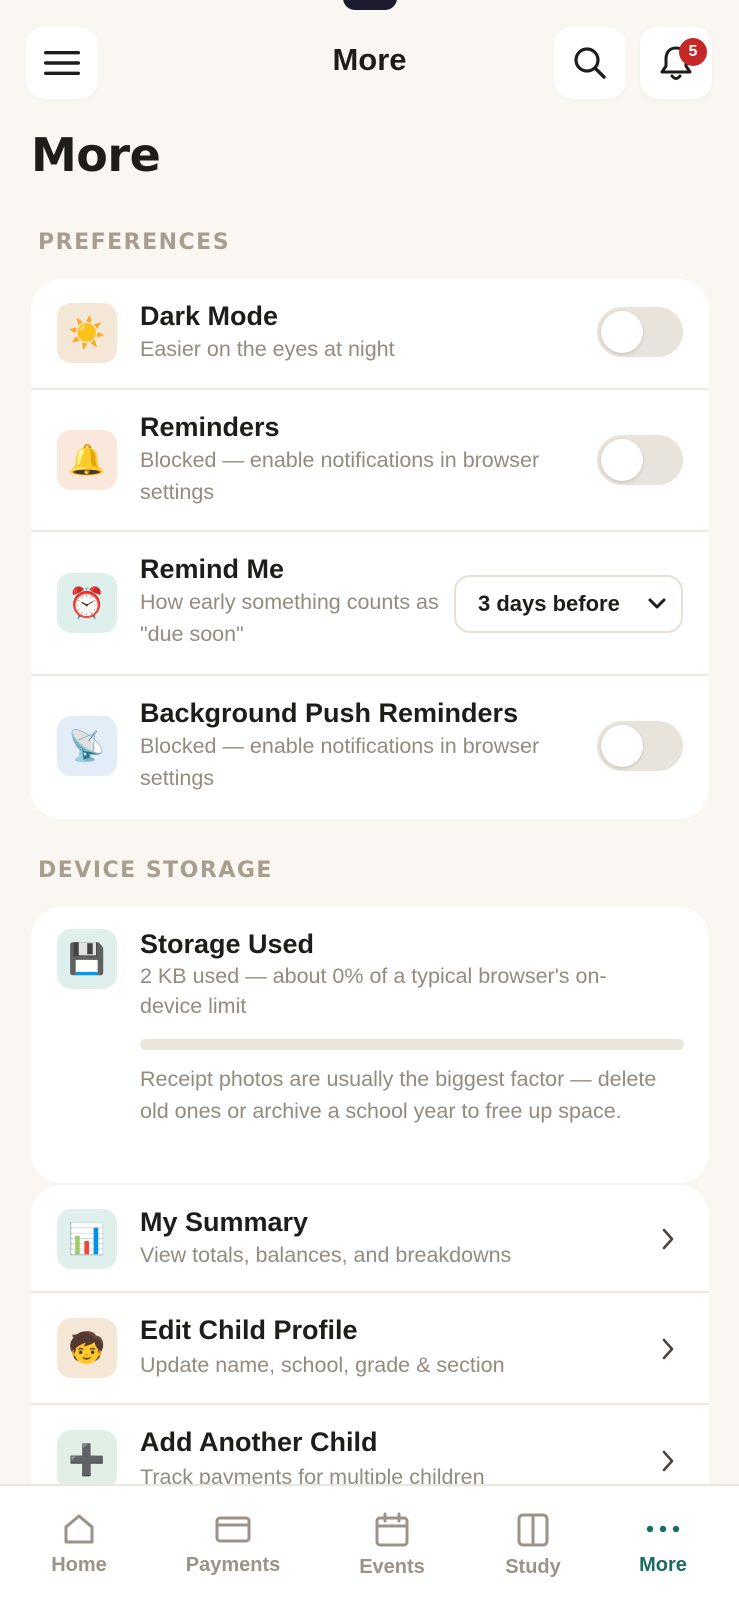  Describe the element at coordinates (87, 746) in the screenshot. I see `satellite-dish-icon: 📡` at that location.